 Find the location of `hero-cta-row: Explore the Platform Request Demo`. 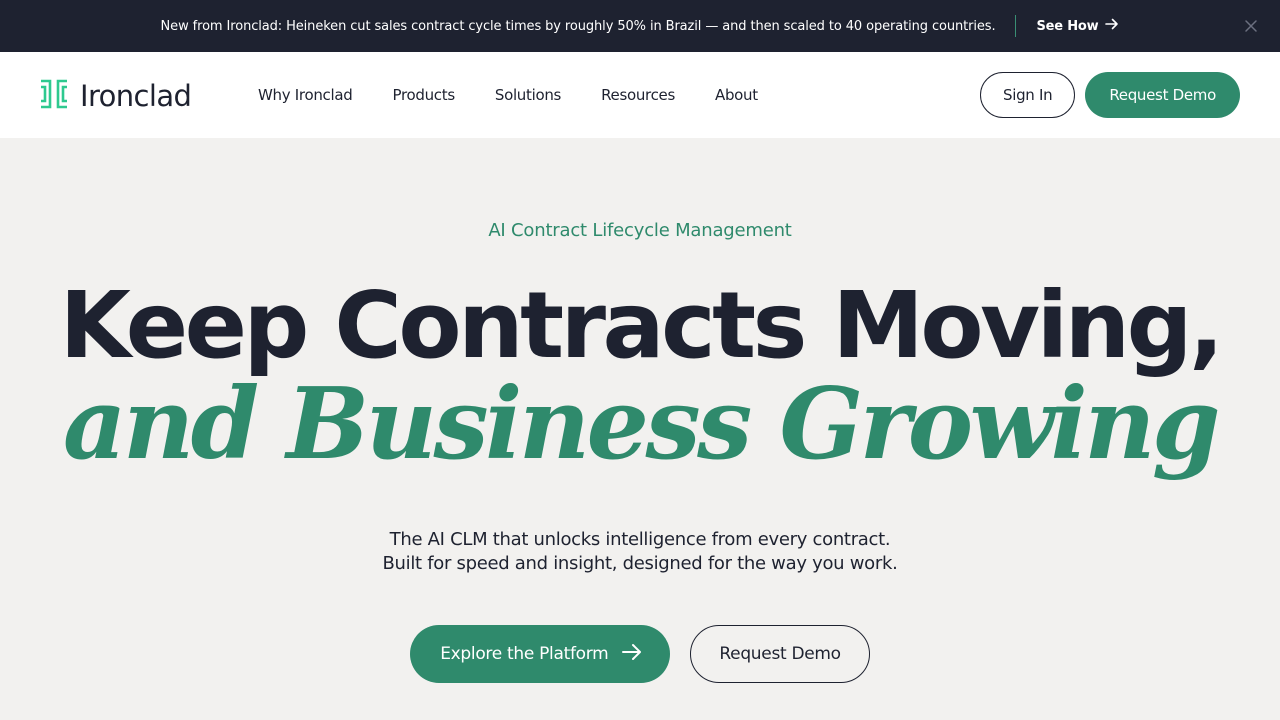

hero-cta-row: Explore the Platform Request Demo is located at coordinates (640, 654).